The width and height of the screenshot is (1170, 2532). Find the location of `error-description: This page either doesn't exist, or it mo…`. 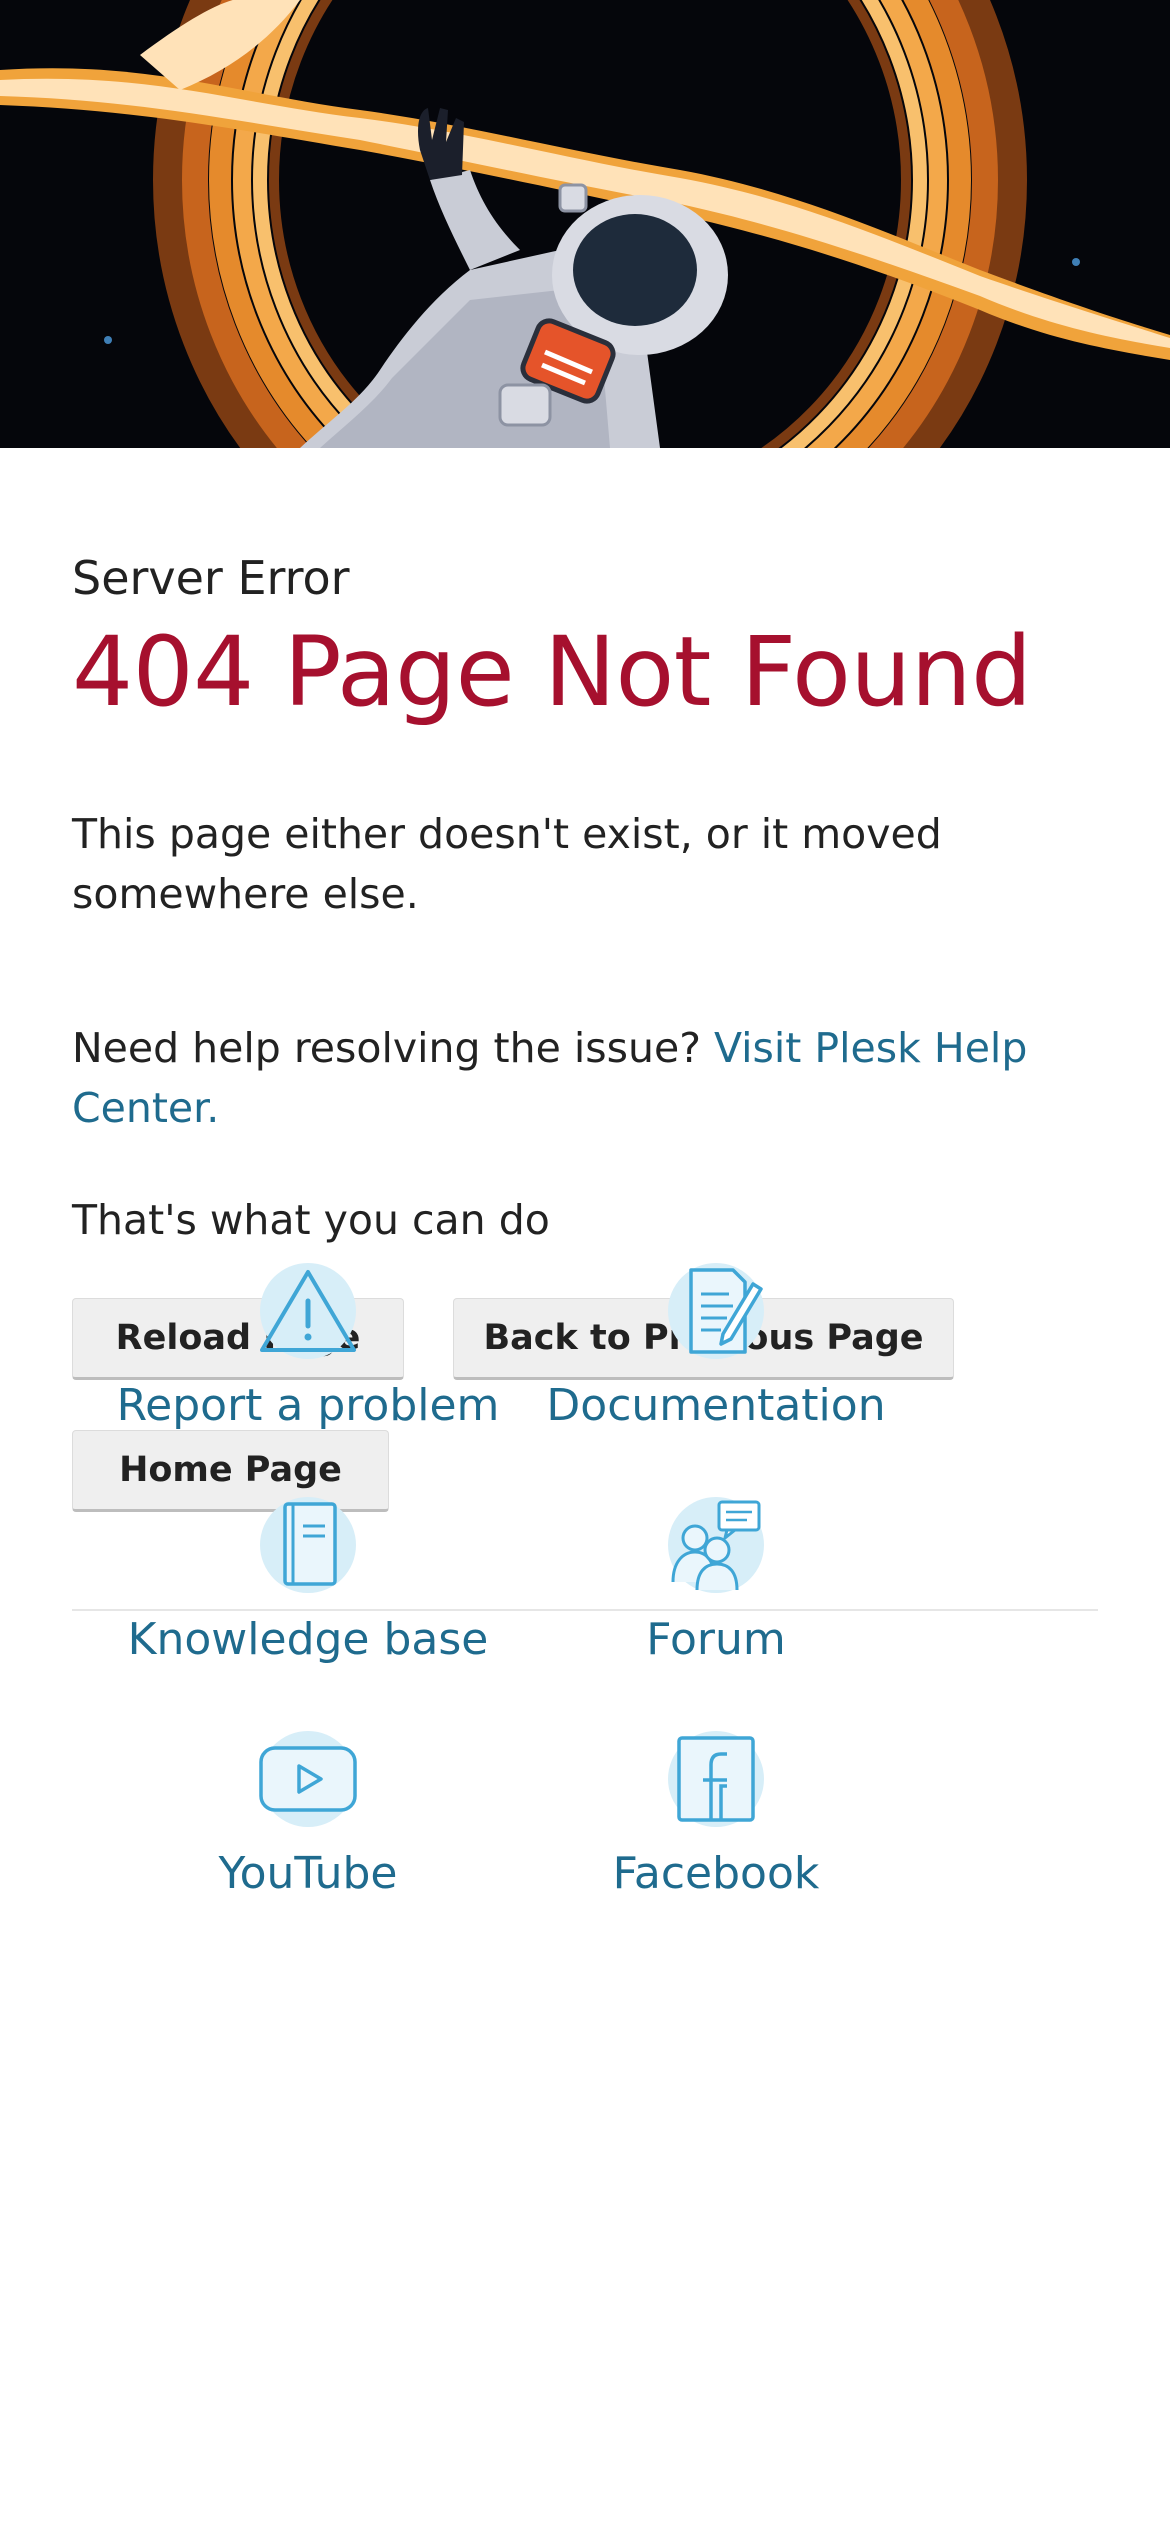

error-description: This page either doesn't exist, or it mo… is located at coordinates (507, 864).